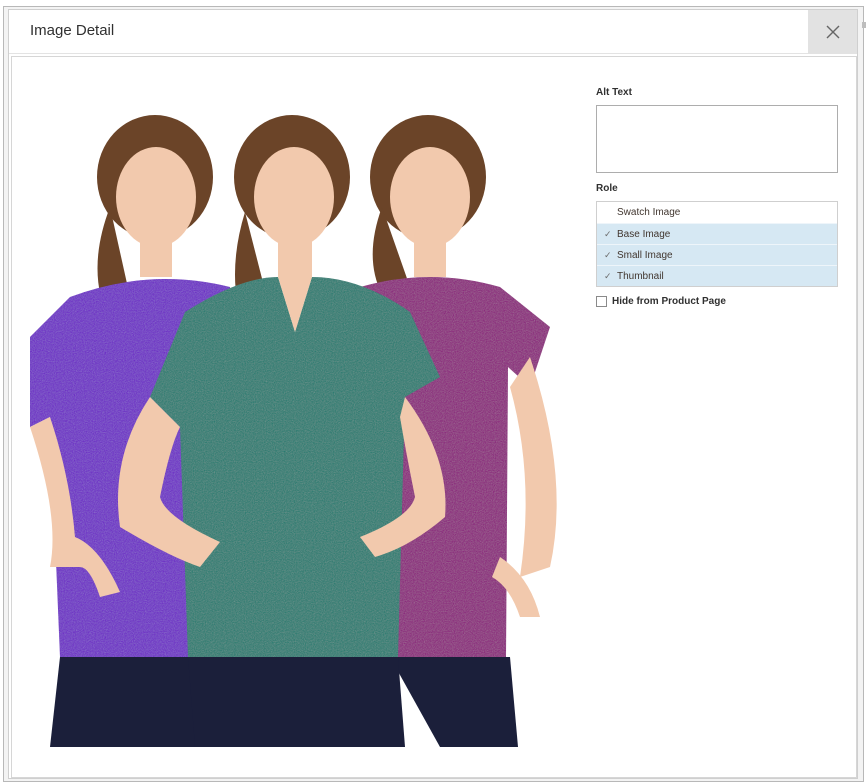 The image size is (866, 784). What do you see at coordinates (669, 301) in the screenshot?
I see `hide-from-product-page-label: Hide from Product Page` at bounding box center [669, 301].